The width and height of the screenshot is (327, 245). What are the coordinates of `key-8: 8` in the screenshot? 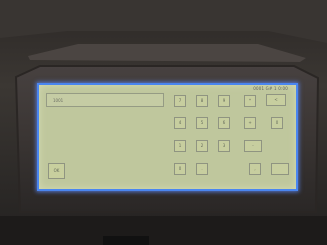 It's located at (202, 101).